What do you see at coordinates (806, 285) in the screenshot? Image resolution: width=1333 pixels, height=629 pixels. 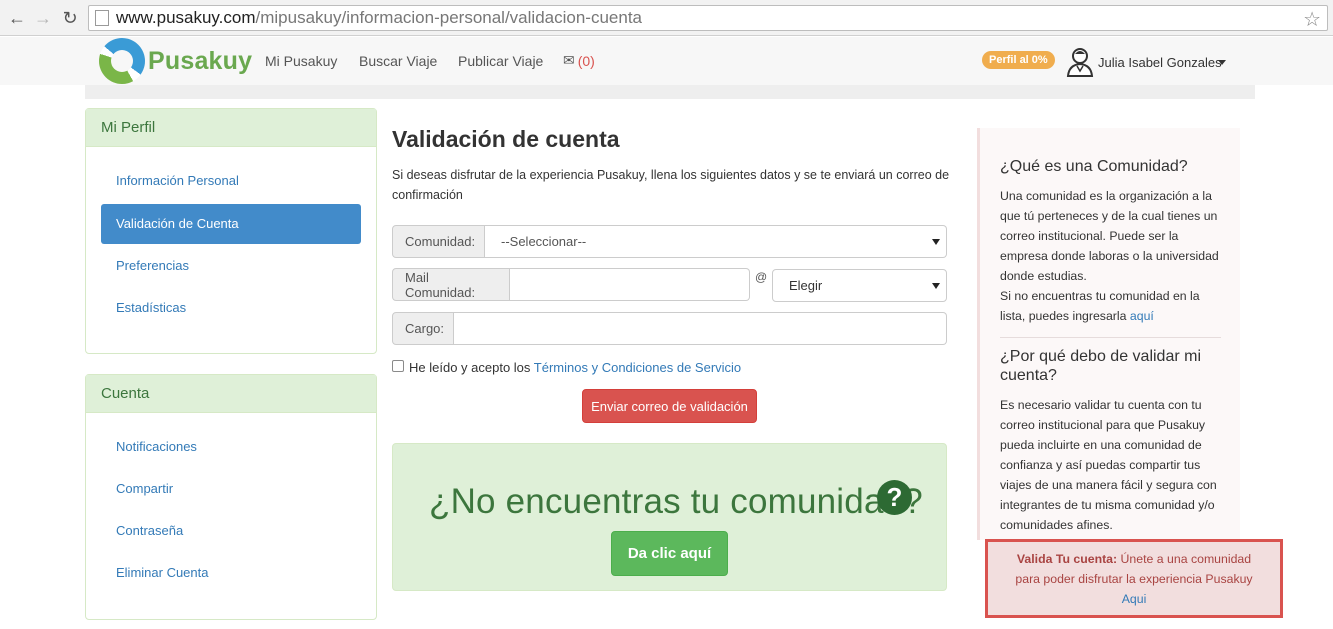 I see `domain-selected-value: Elegir` at bounding box center [806, 285].